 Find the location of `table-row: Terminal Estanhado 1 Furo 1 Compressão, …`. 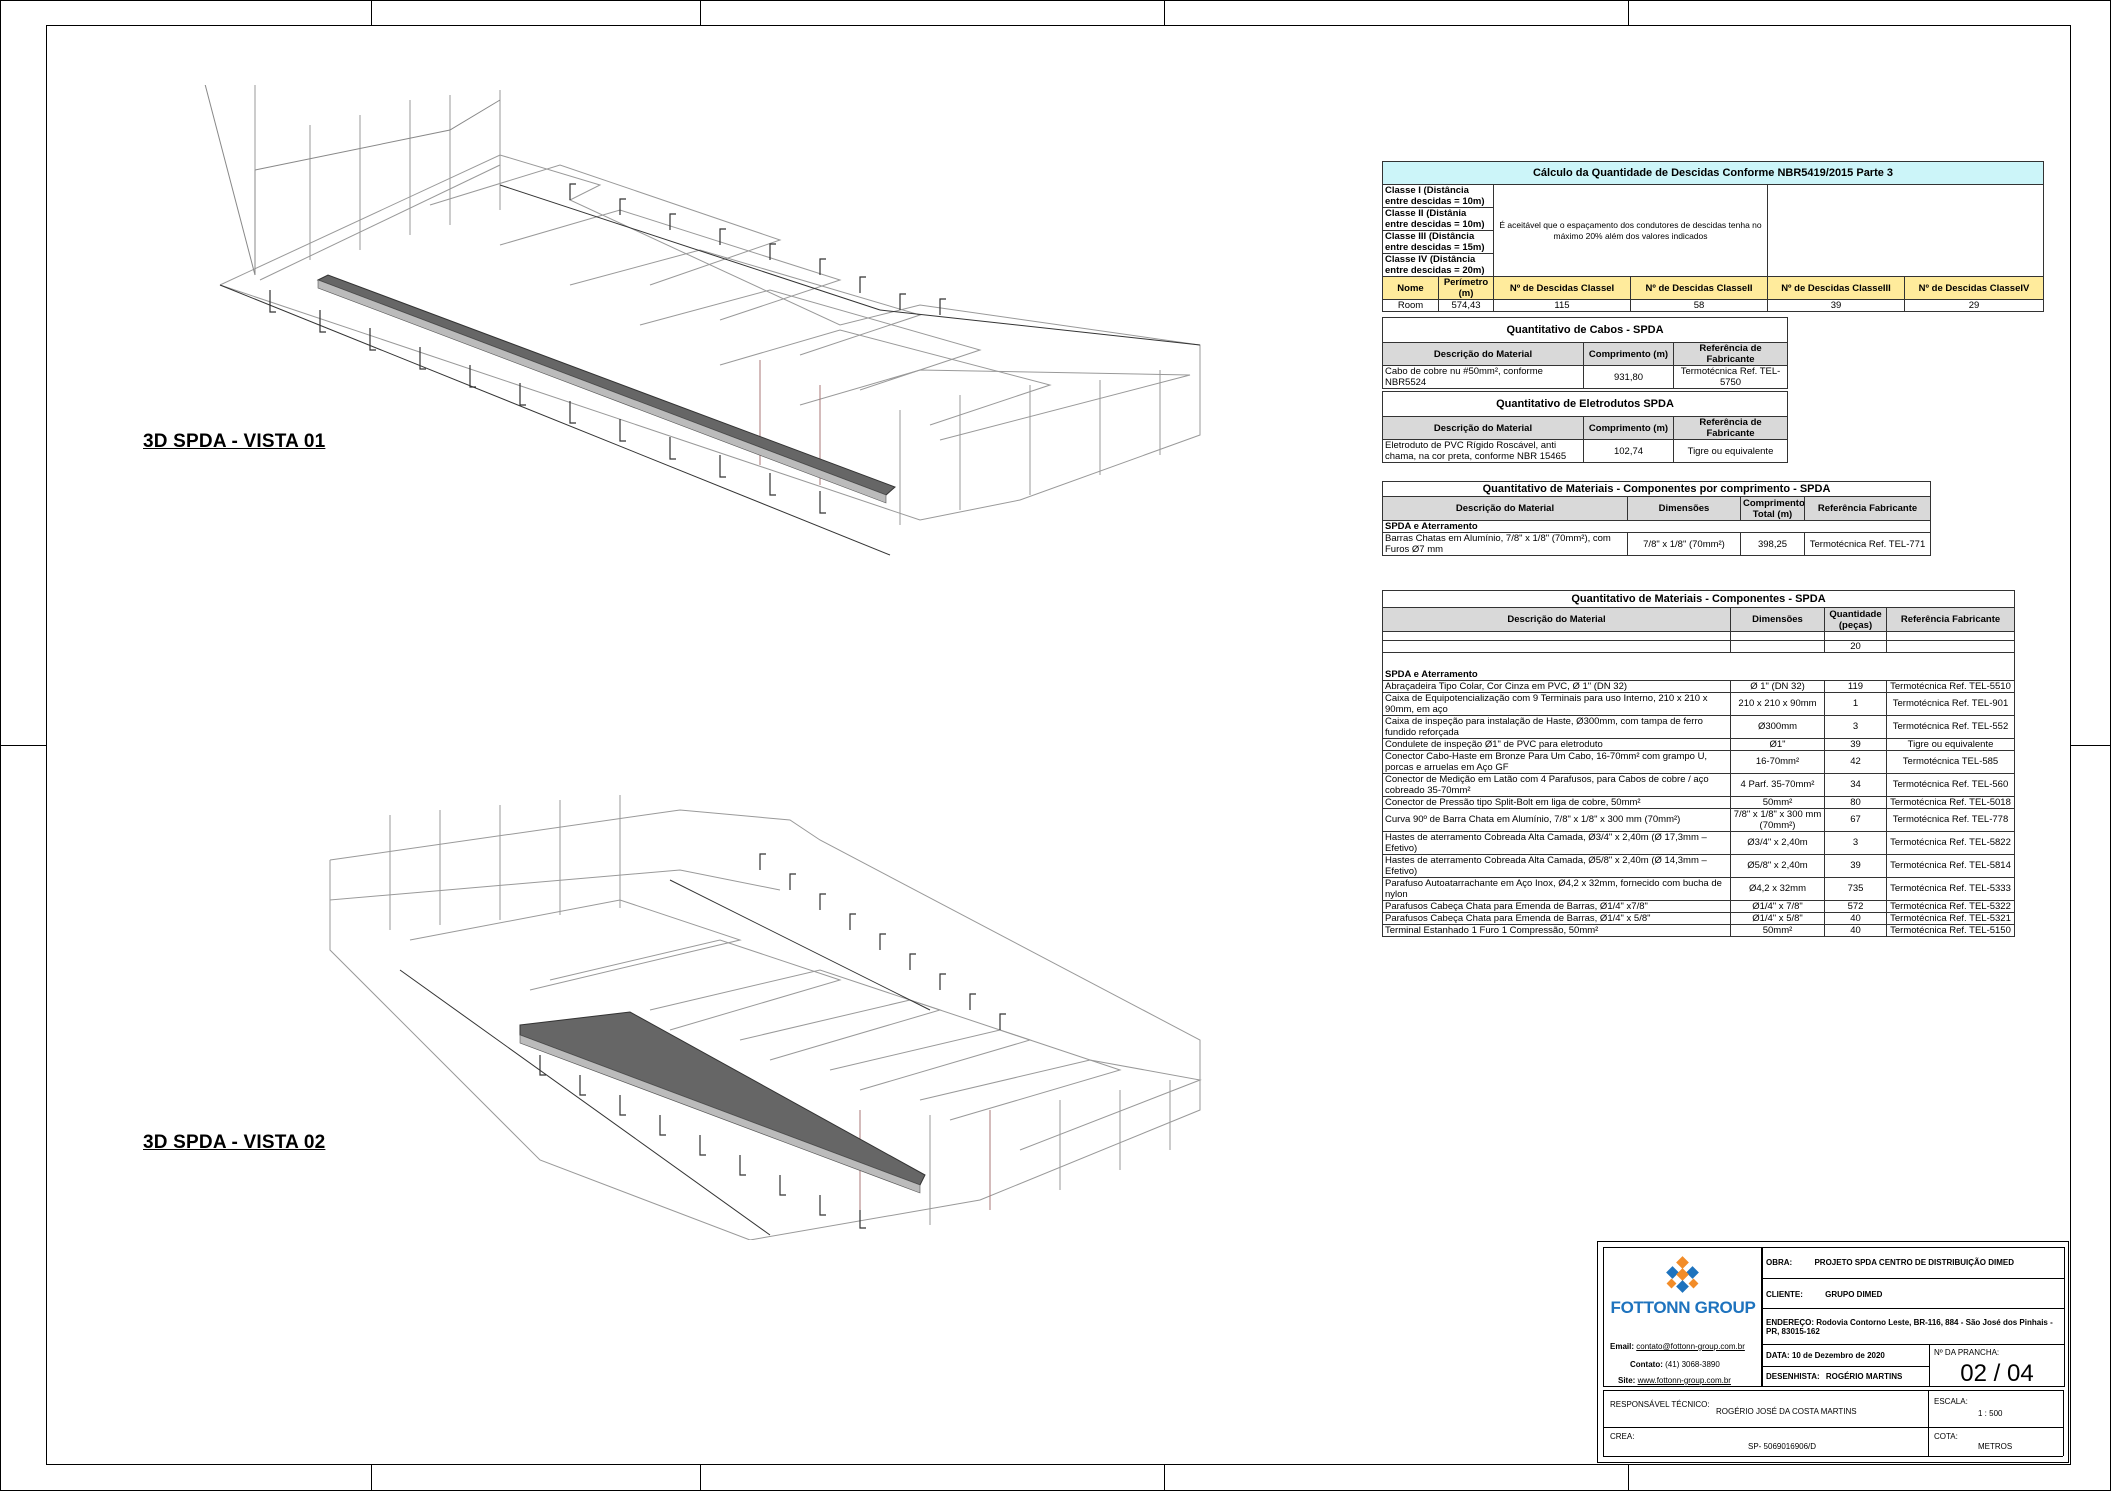

table-row: Terminal Estanhado 1 Furo 1 Compressão, … is located at coordinates (1699, 930).